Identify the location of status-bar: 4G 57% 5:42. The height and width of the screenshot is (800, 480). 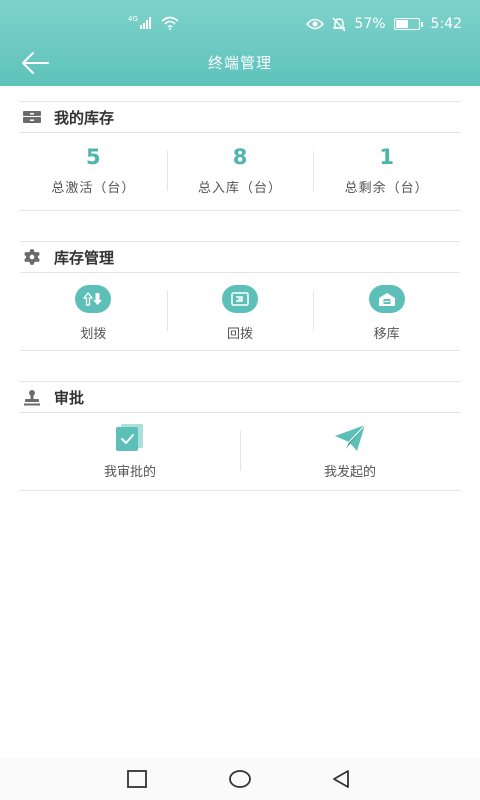
(240, 25).